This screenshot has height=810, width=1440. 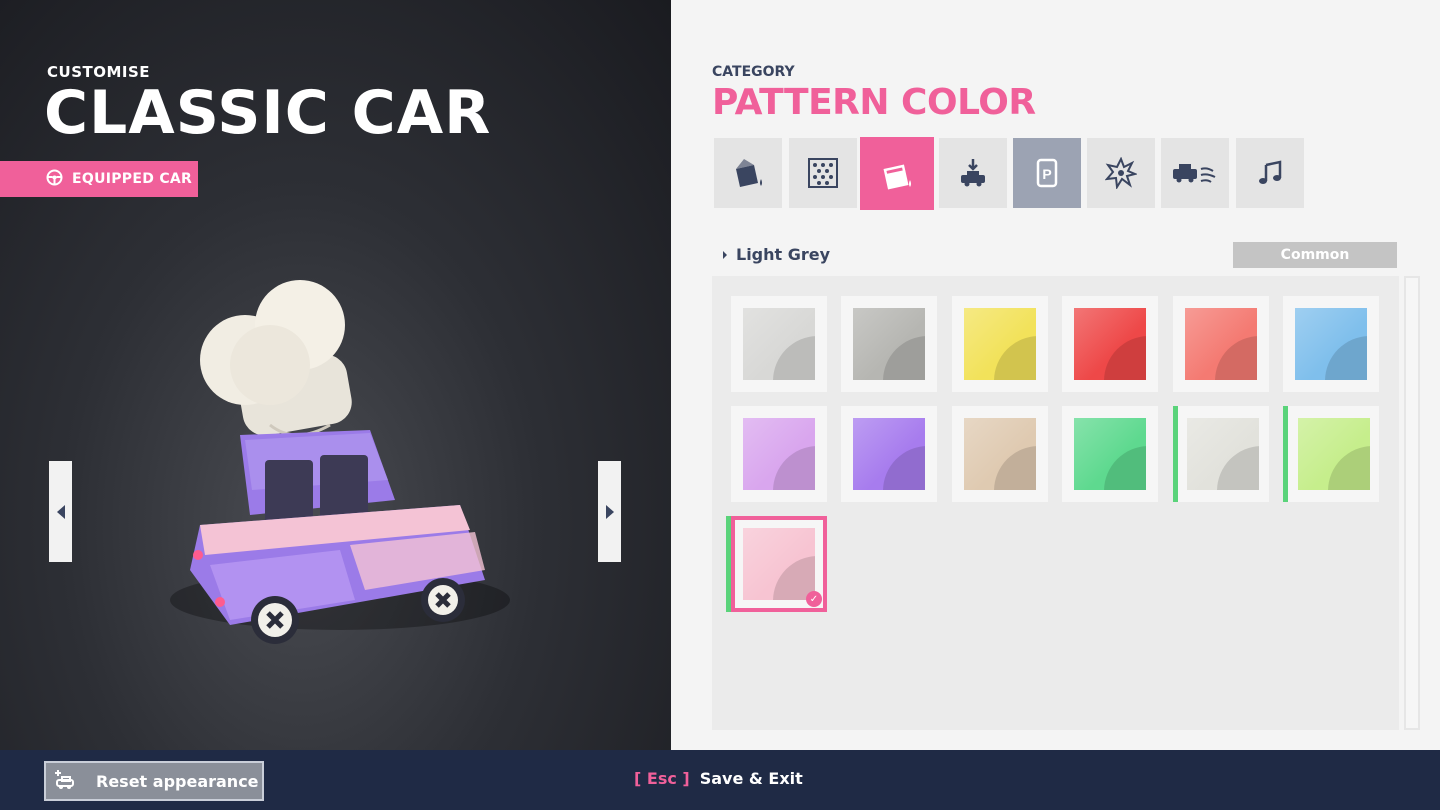 I want to click on car-drop-icon, so click(x=973, y=173).